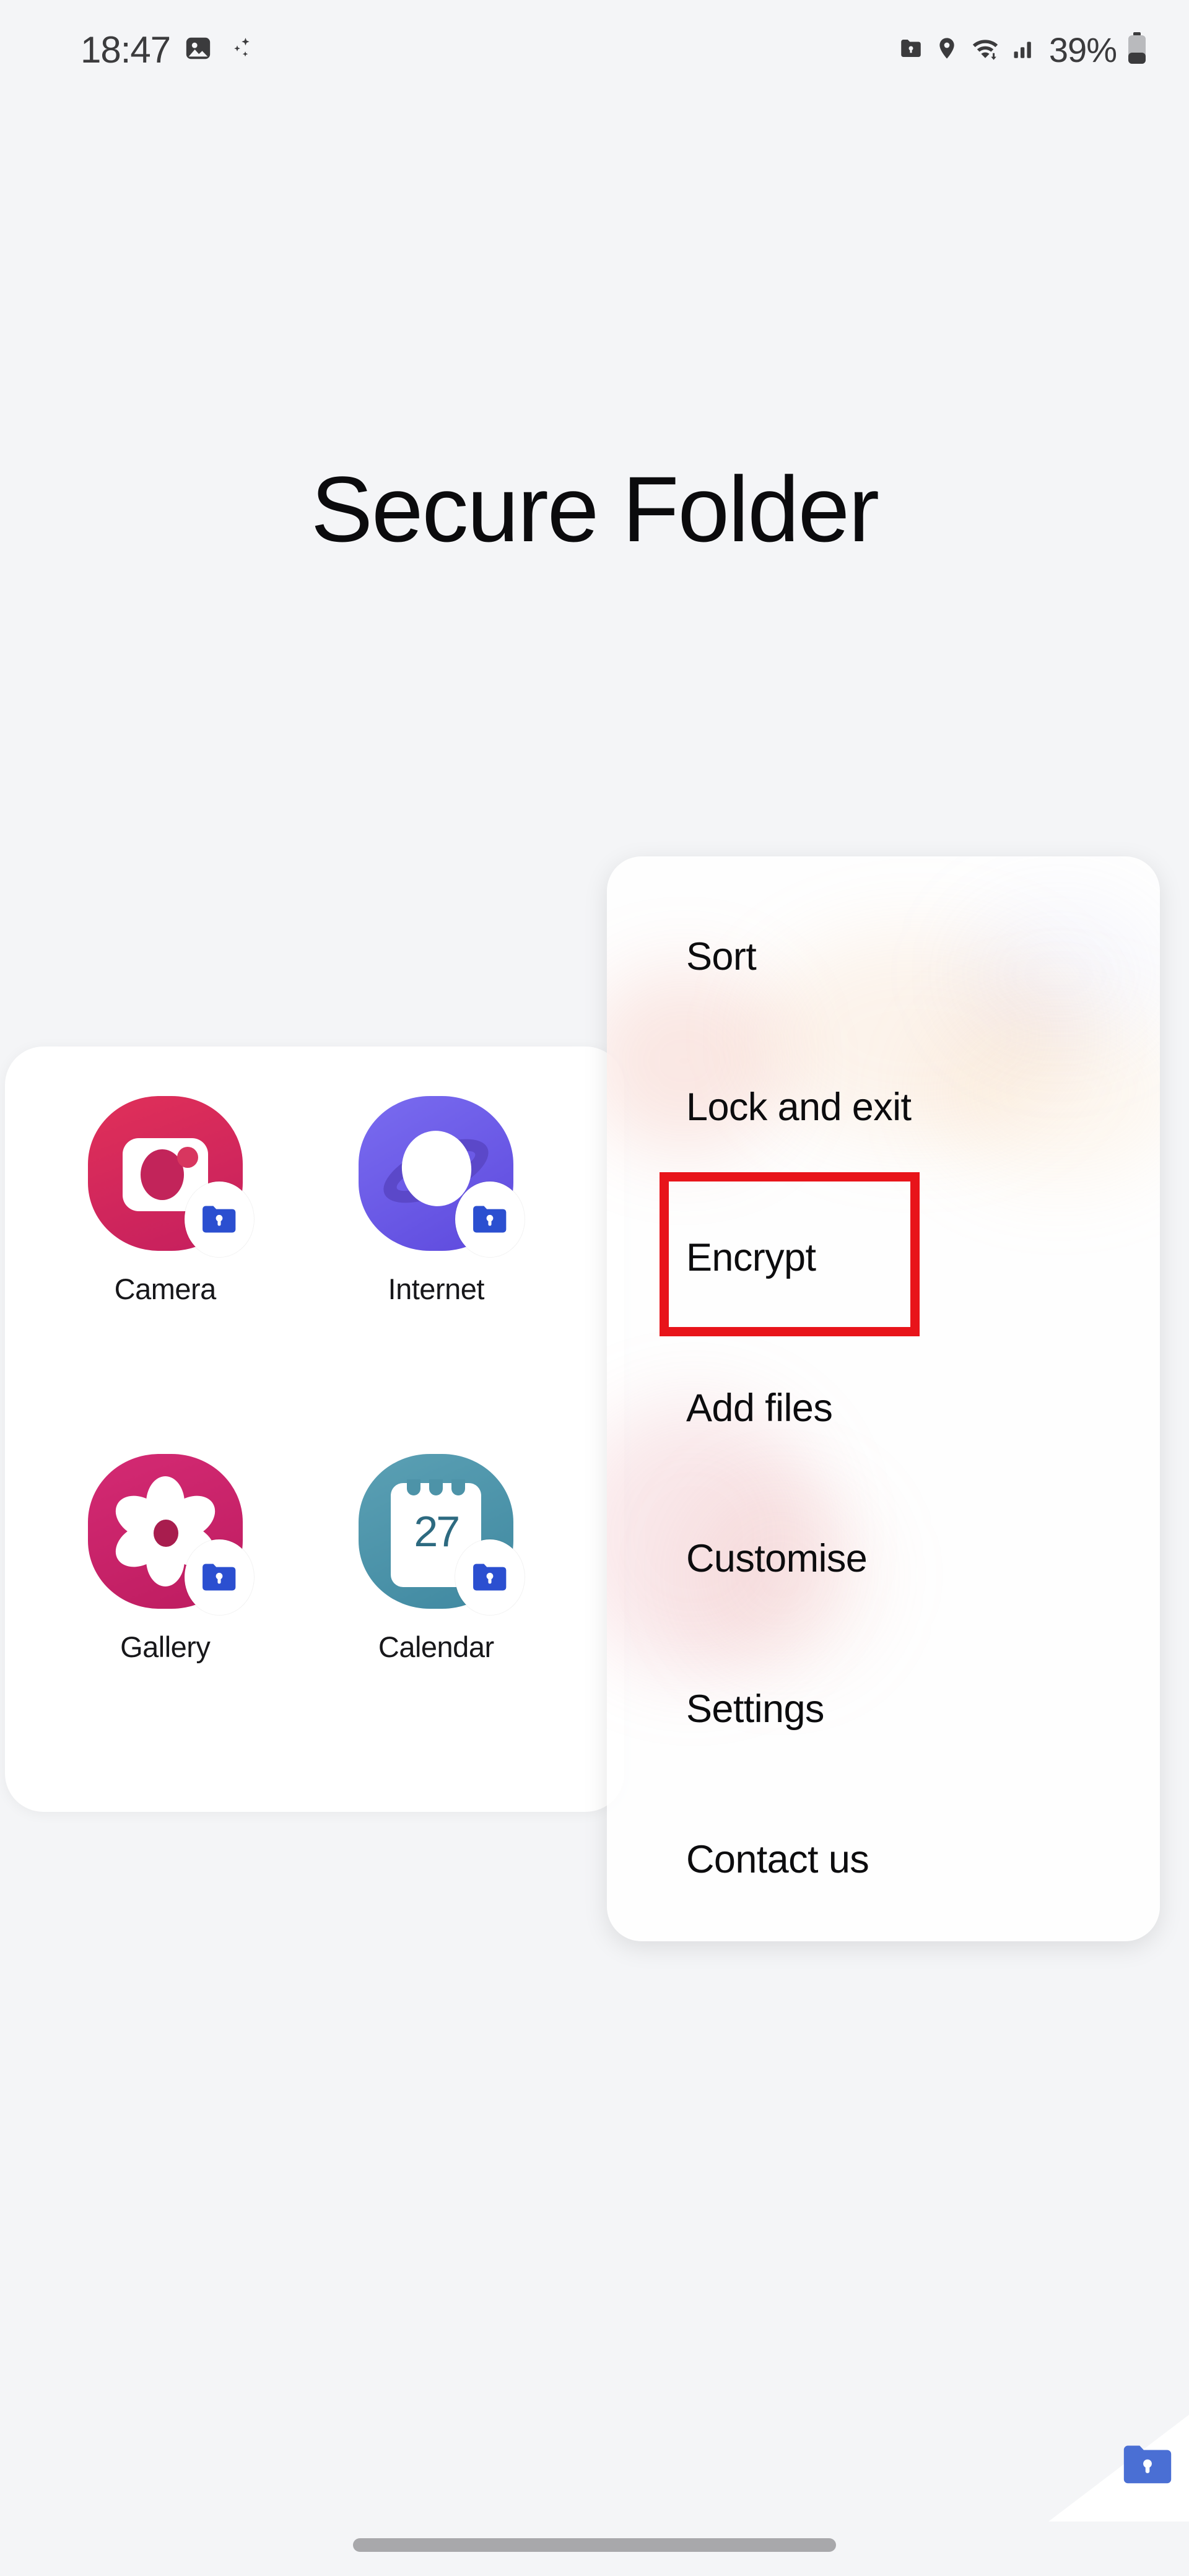  I want to click on app-label-internet: Internet, so click(436, 1289).